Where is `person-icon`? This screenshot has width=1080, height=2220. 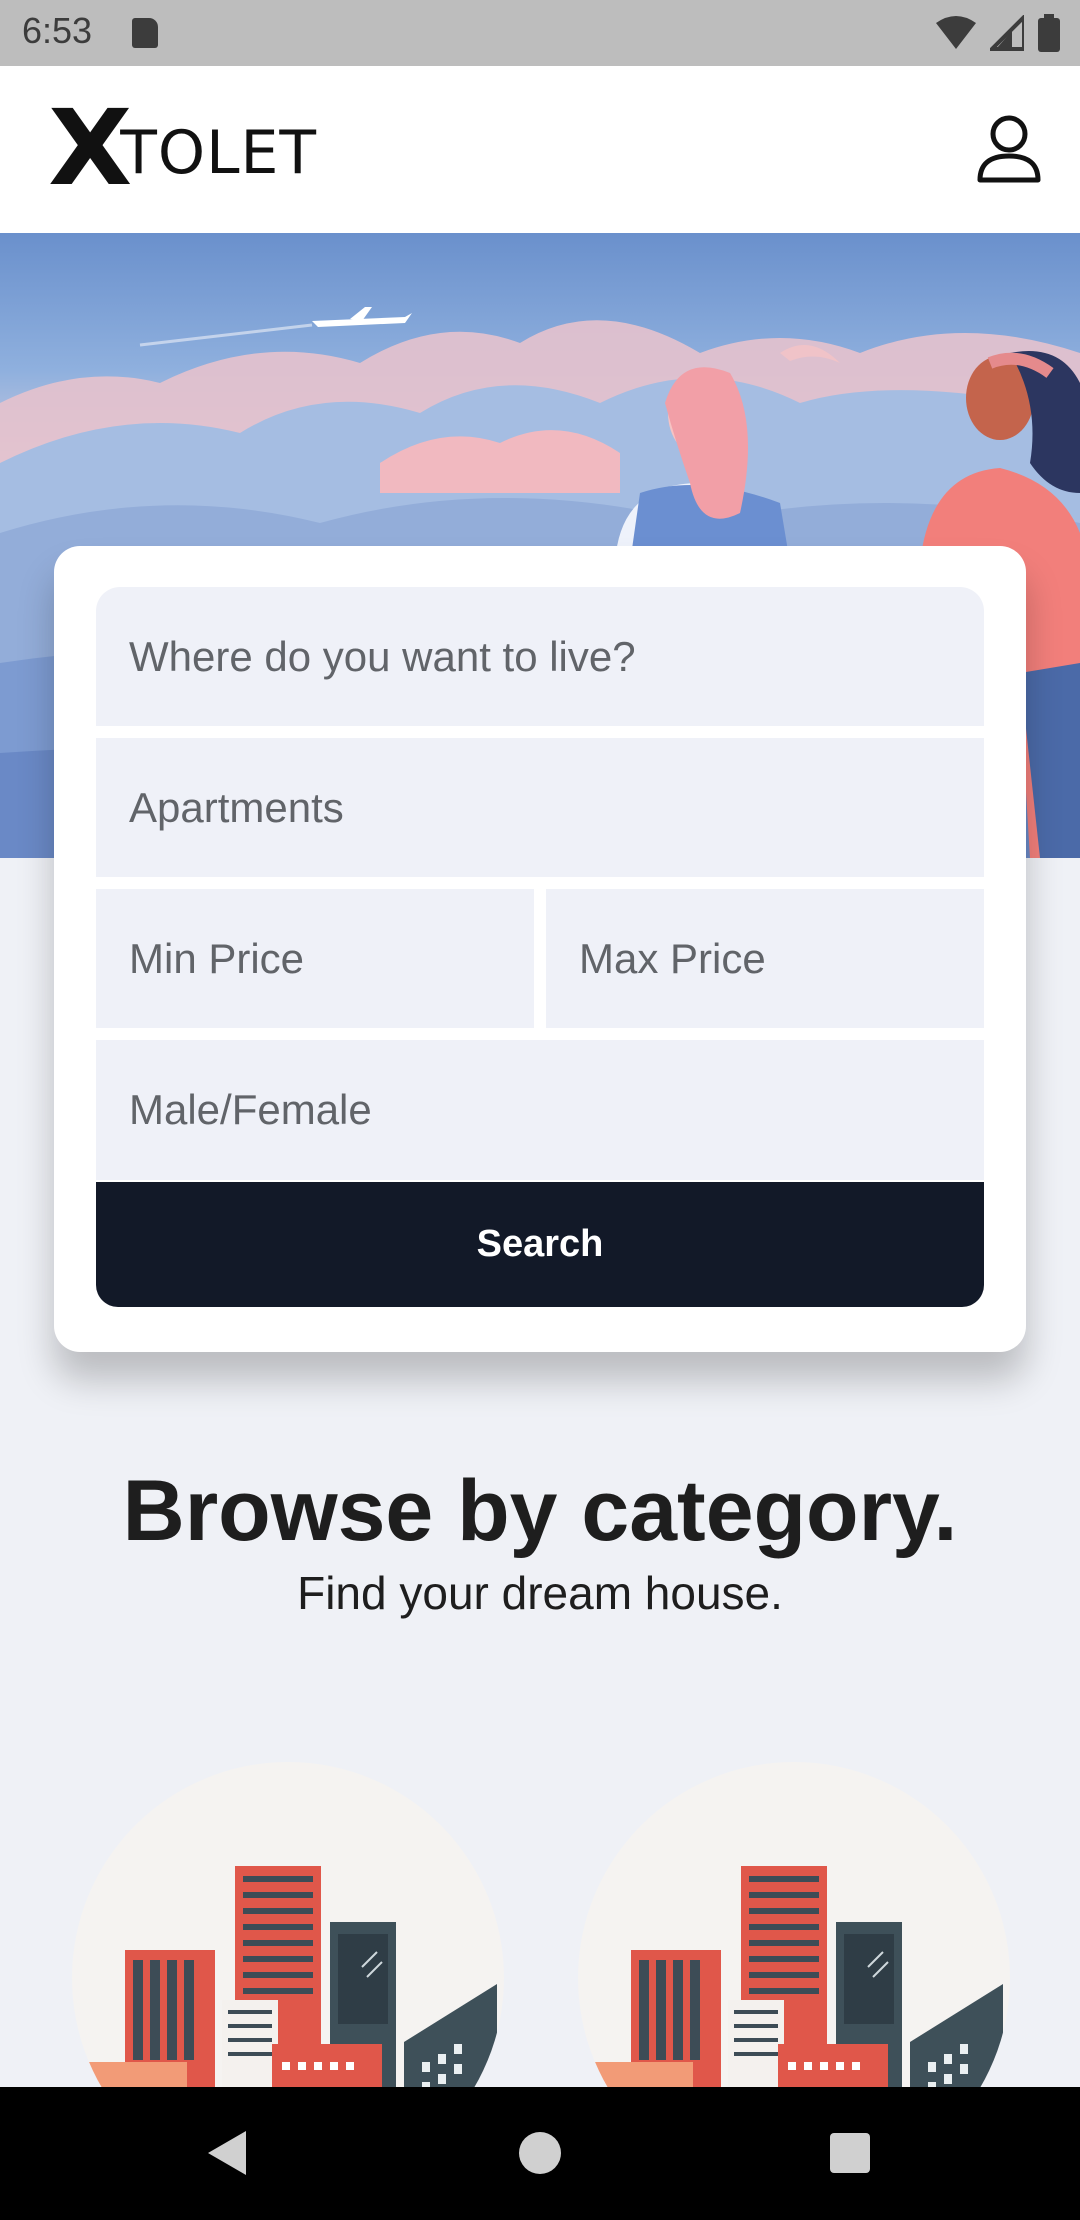
person-icon is located at coordinates (1009, 149).